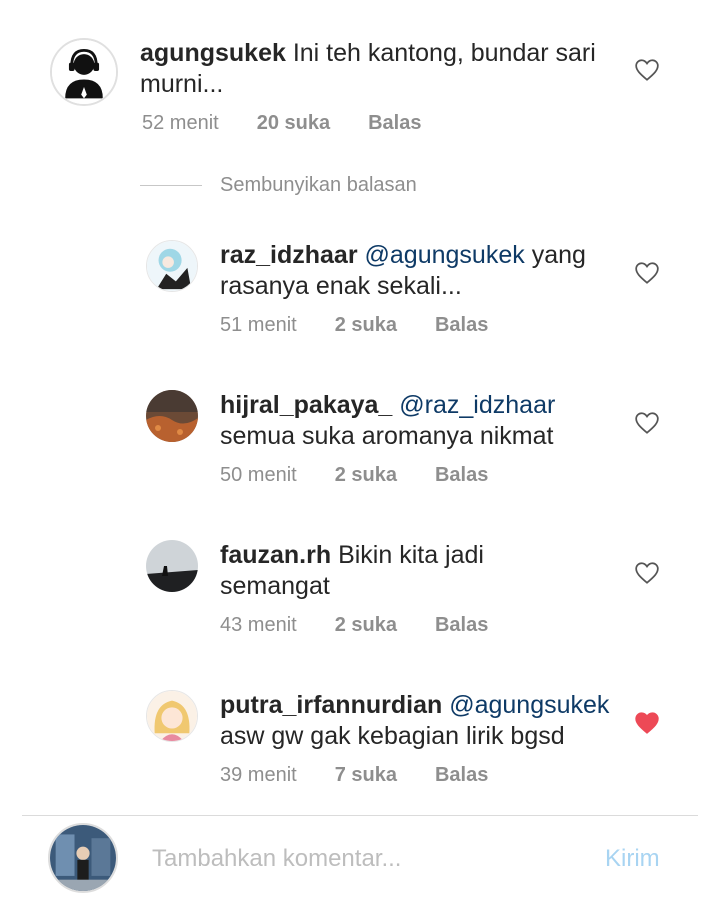 The height and width of the screenshot is (900, 720). I want to click on composer-divider, so click(360, 815).